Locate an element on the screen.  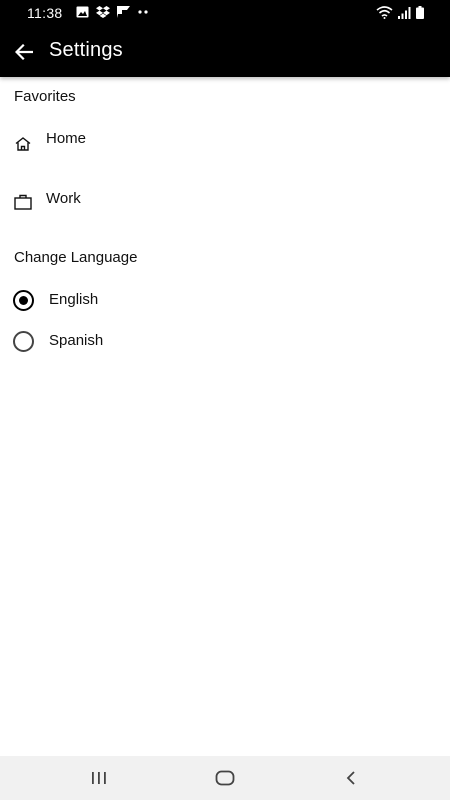
radio-dot is located at coordinates (23, 300).